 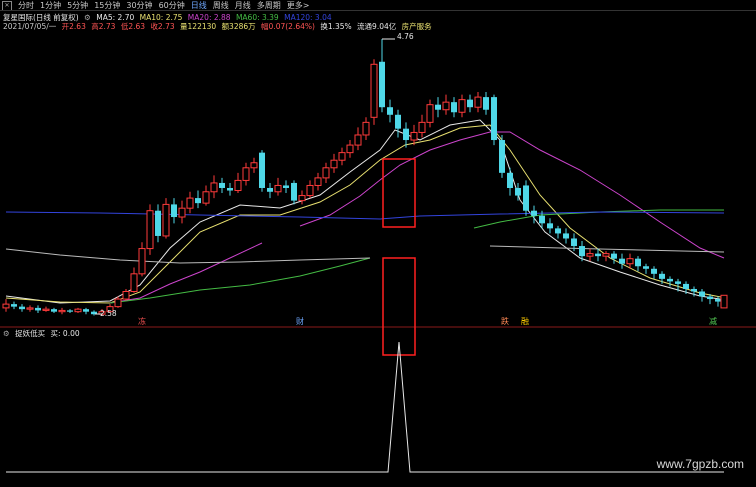 I want to click on high-price-label: 4.76, so click(x=405, y=36).